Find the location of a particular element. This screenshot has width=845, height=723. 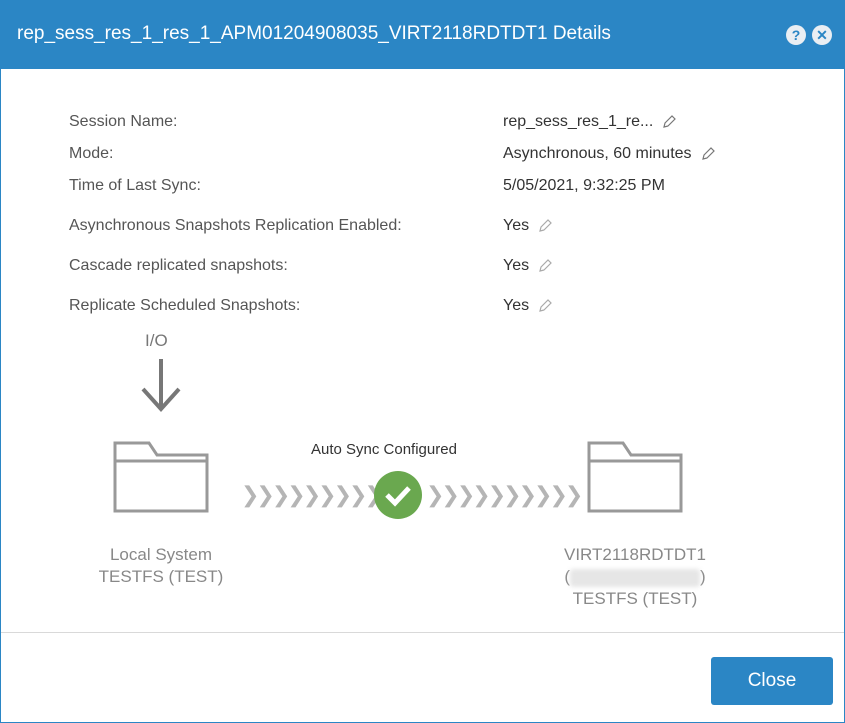

mode-value: Asynchronous, 60 minutes is located at coordinates (597, 153).